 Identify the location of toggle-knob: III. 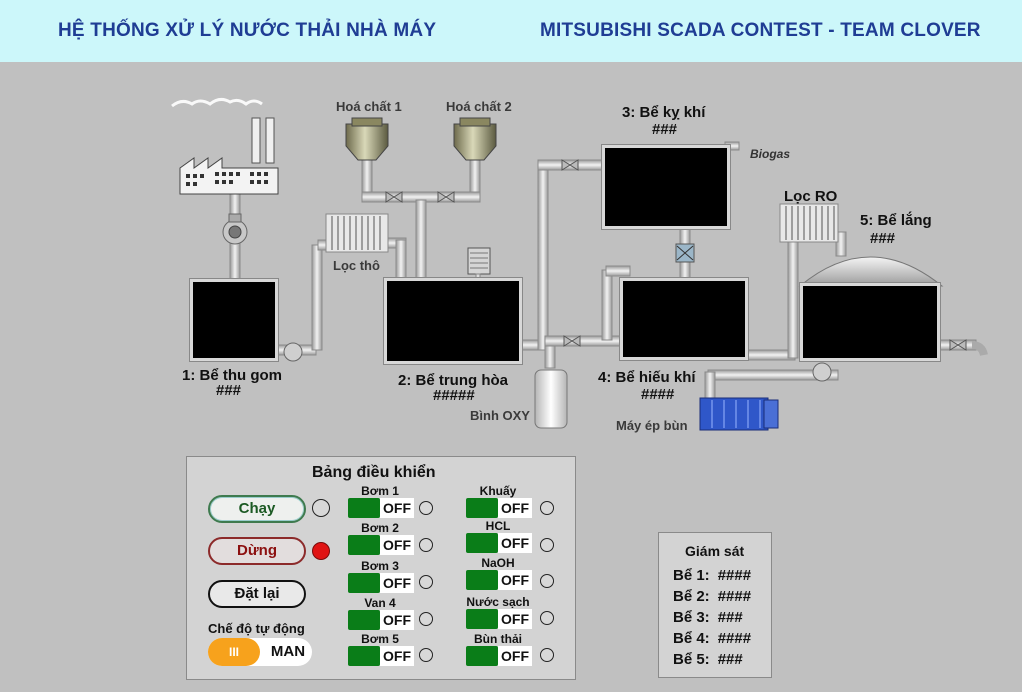
(234, 652).